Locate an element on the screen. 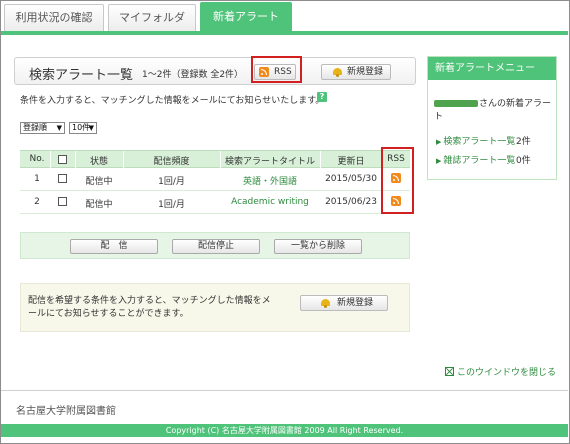 Image resolution: width=570 pixels, height=444 pixels. action-bar: 配 信 配信停止 一覧から削除 is located at coordinates (215, 245).